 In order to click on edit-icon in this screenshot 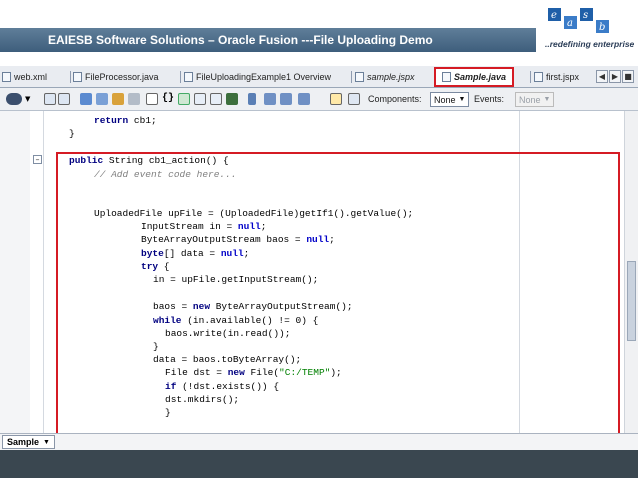, I will do `click(102, 99)`.